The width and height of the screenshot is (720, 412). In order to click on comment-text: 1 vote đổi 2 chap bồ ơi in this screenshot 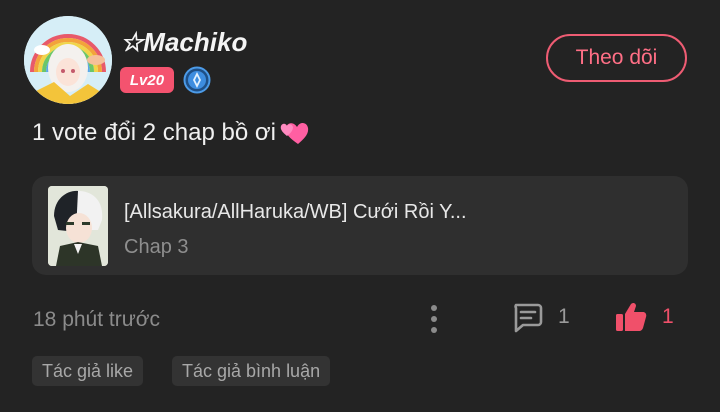, I will do `click(172, 133)`.